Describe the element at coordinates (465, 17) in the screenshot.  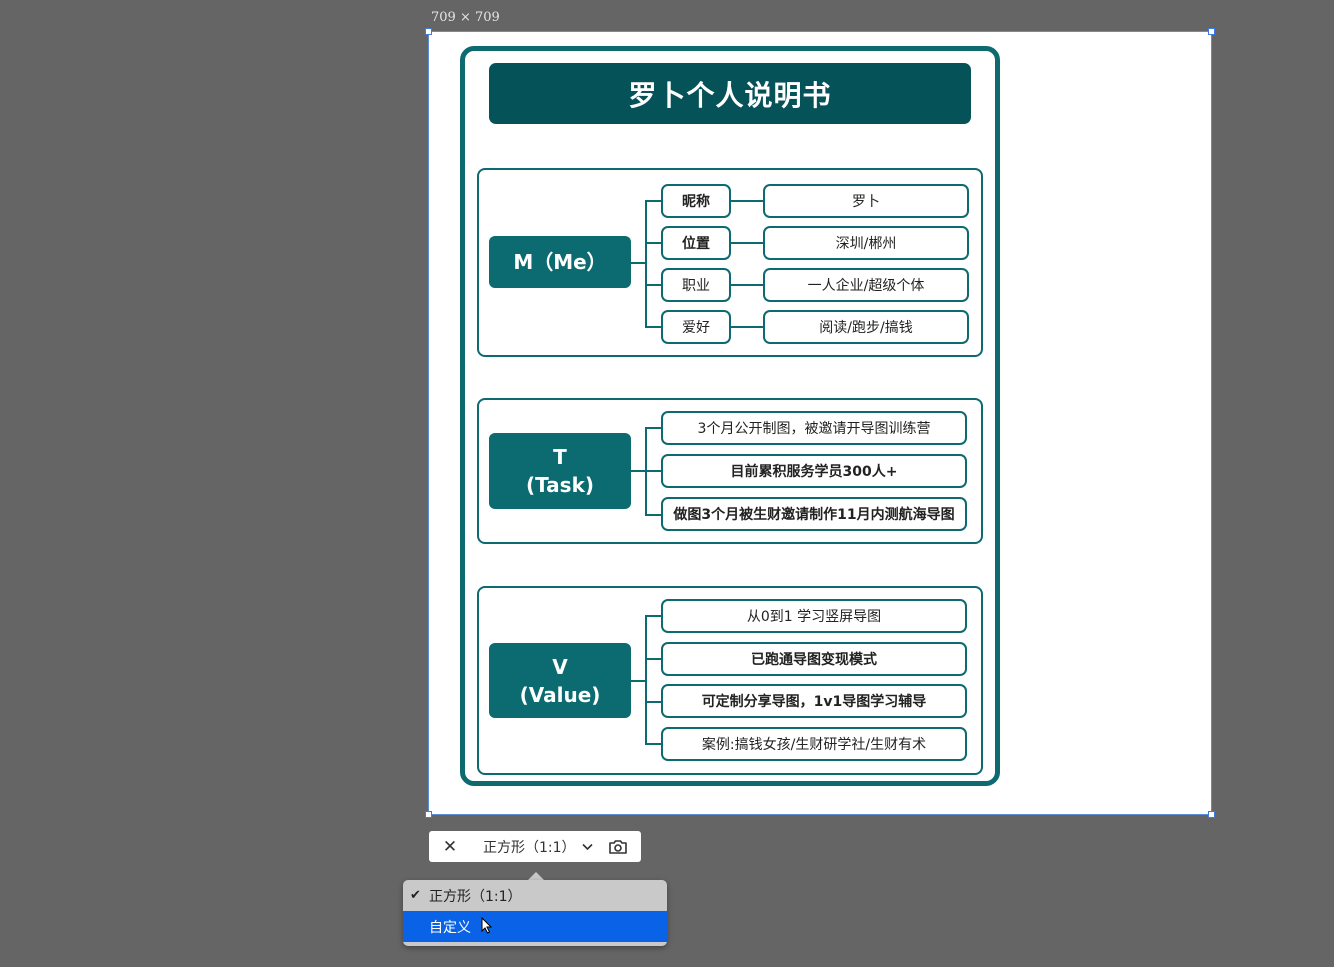
I see `canvas-dimensions-label: 709 × 709` at that location.